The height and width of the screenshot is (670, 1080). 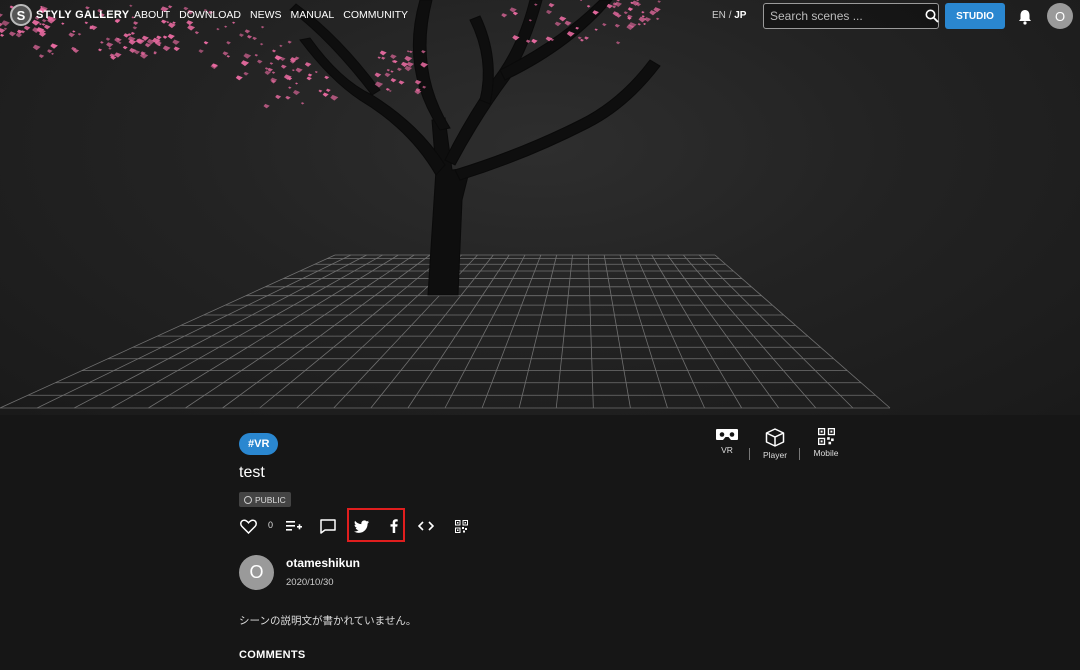 I want to click on mode-vr: VR, so click(x=727, y=445).